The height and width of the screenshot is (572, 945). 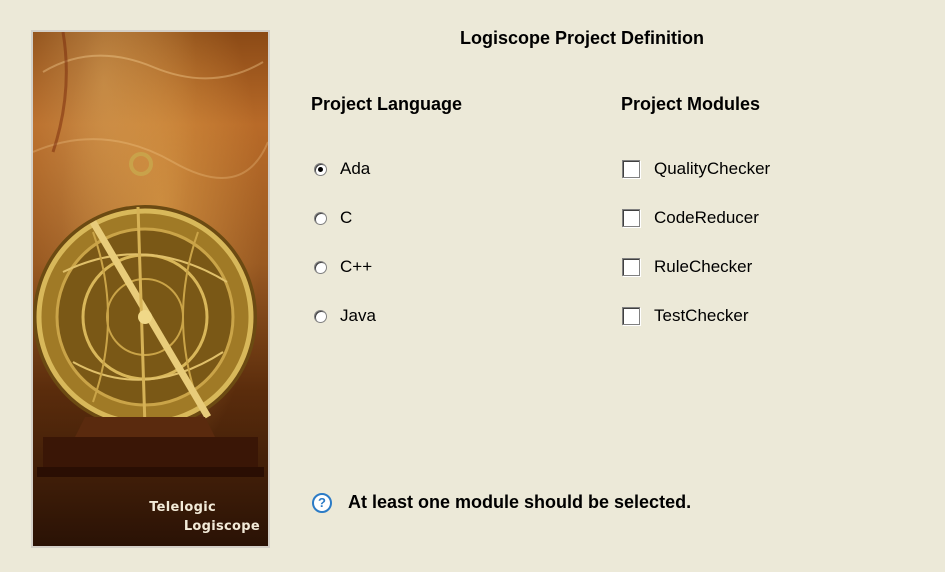 I want to click on module-label-testchecker: TestChecker, so click(x=701, y=315).